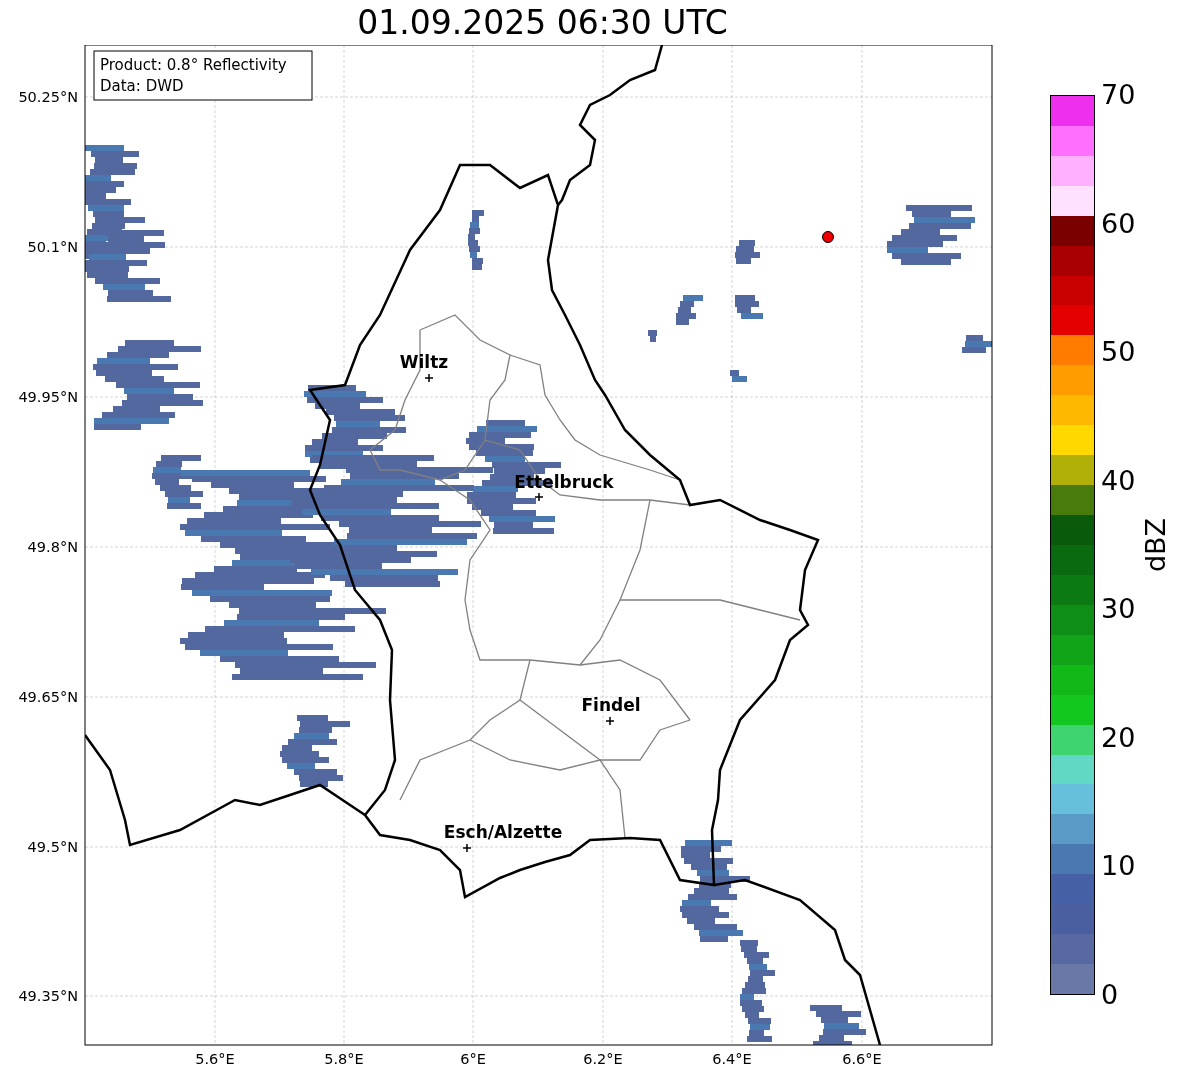  What do you see at coordinates (48, 996) in the screenshot?
I see `axis-tick-label: 49.35°N` at bounding box center [48, 996].